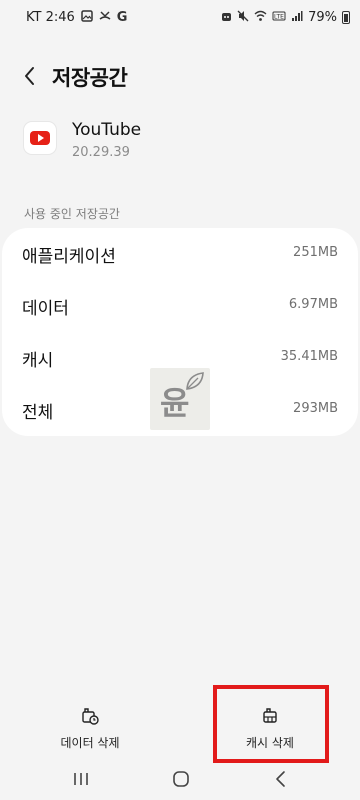 The image size is (360, 800). I want to click on app-name: YouTube, so click(107, 130).